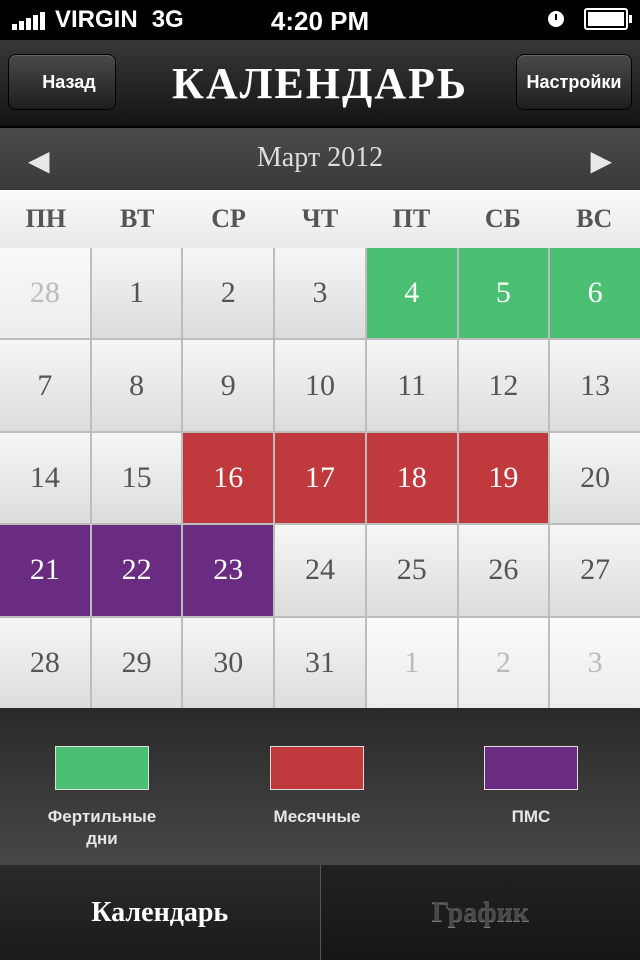 The width and height of the screenshot is (640, 960). I want to click on status-right, so click(590, 19).